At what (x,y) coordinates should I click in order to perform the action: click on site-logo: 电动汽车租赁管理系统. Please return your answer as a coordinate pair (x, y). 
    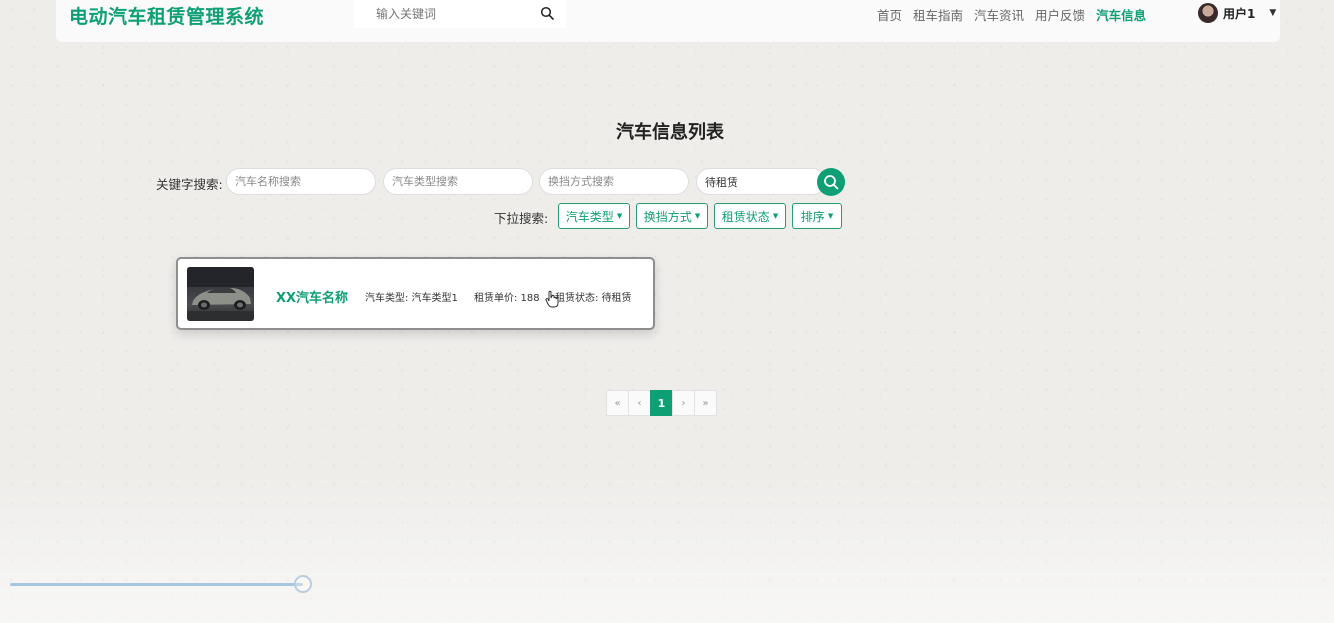
    Looking at the image, I should click on (166, 15).